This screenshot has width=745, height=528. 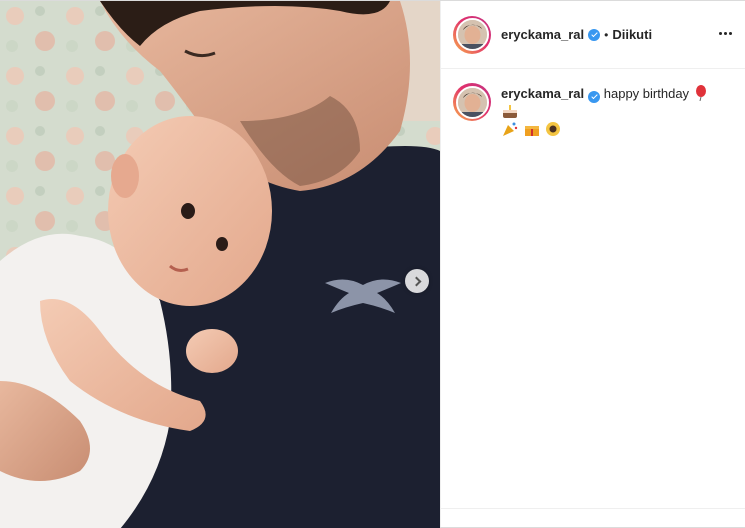 What do you see at coordinates (531, 131) in the screenshot?
I see `gift-emoji-icon` at bounding box center [531, 131].